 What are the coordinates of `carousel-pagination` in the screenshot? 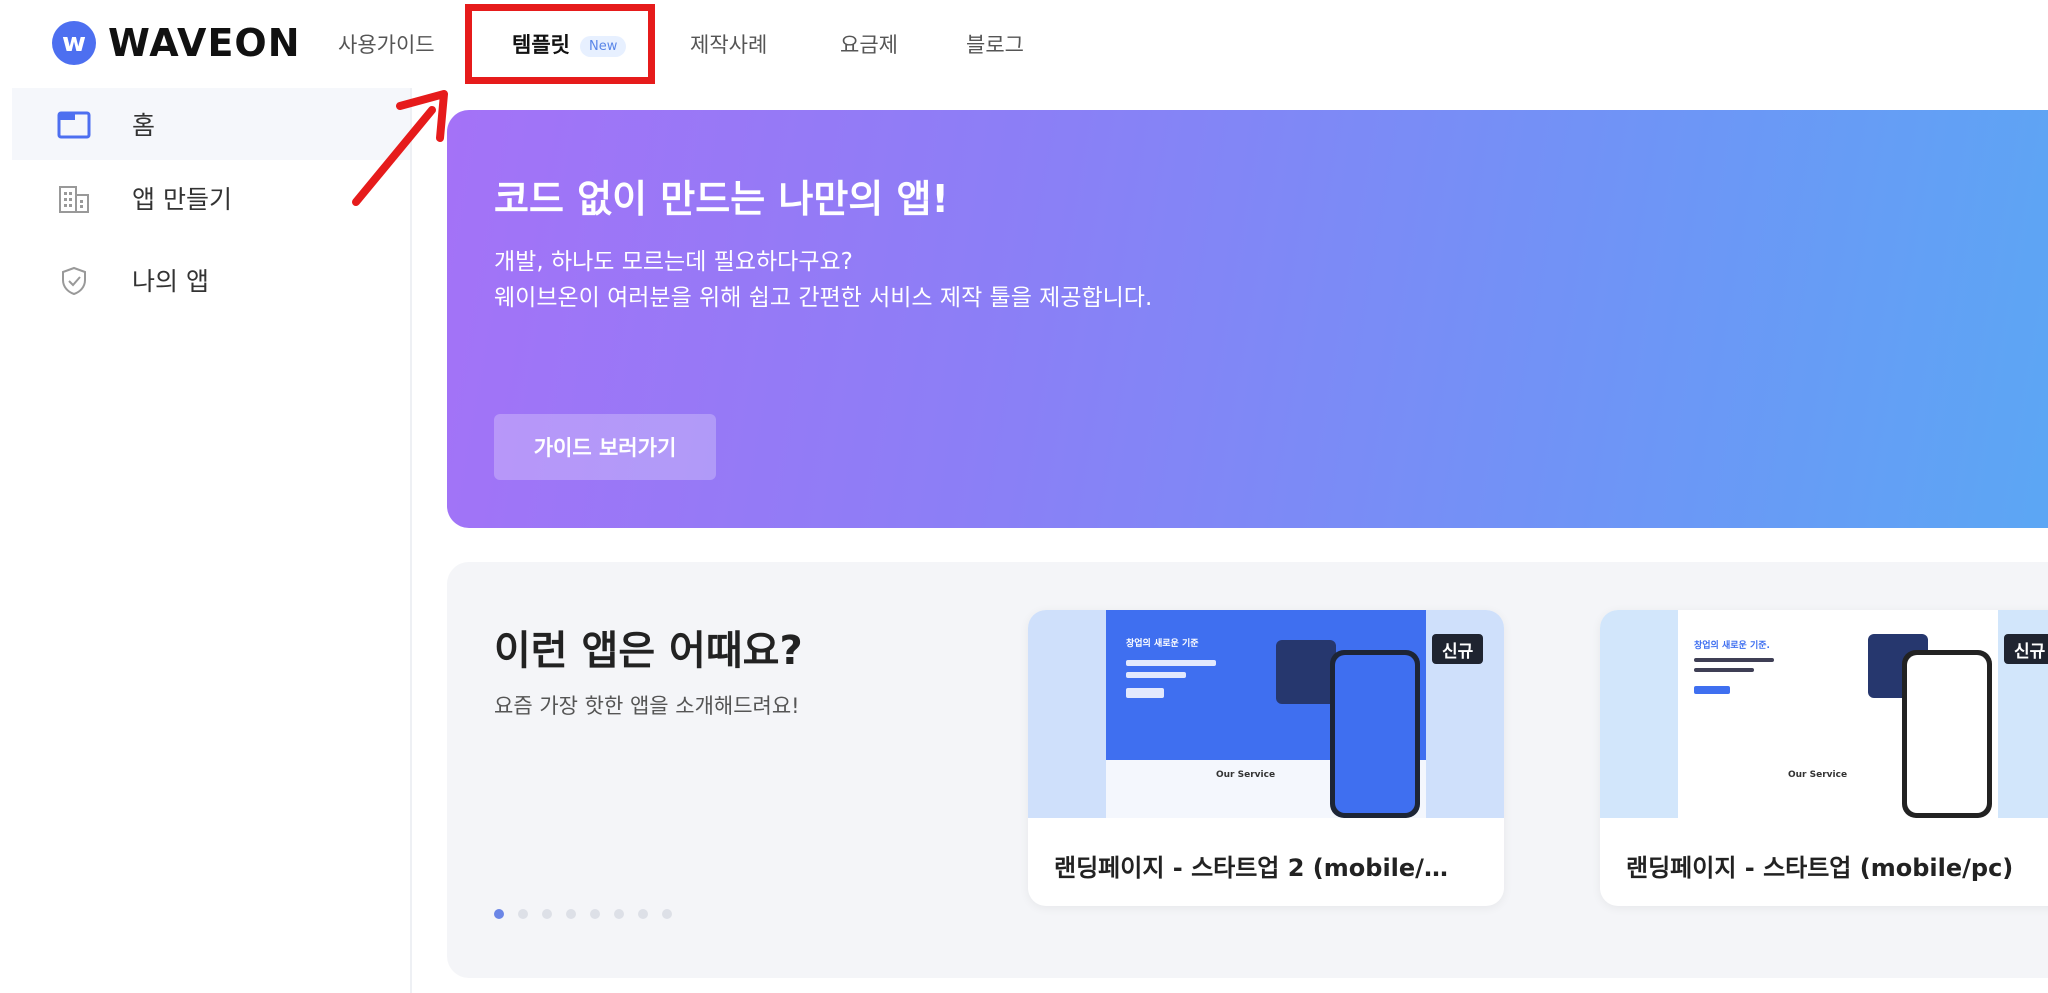 It's located at (583, 914).